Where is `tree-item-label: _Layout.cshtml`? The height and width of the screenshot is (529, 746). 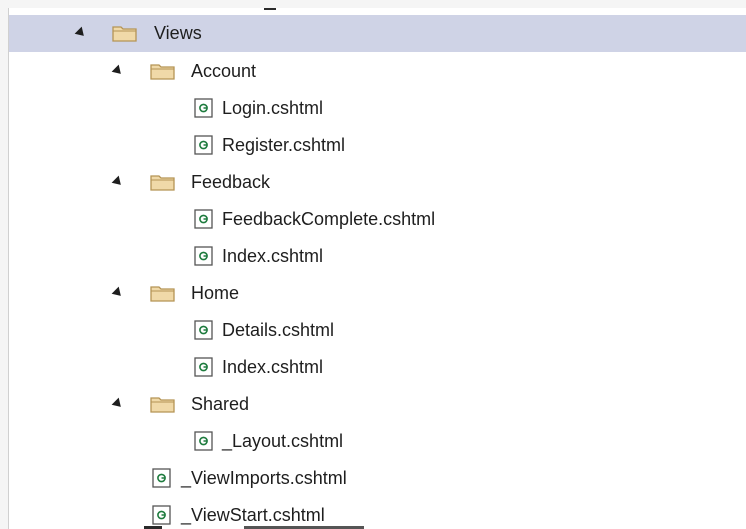
tree-item-label: _Layout.cshtml is located at coordinates (283, 441).